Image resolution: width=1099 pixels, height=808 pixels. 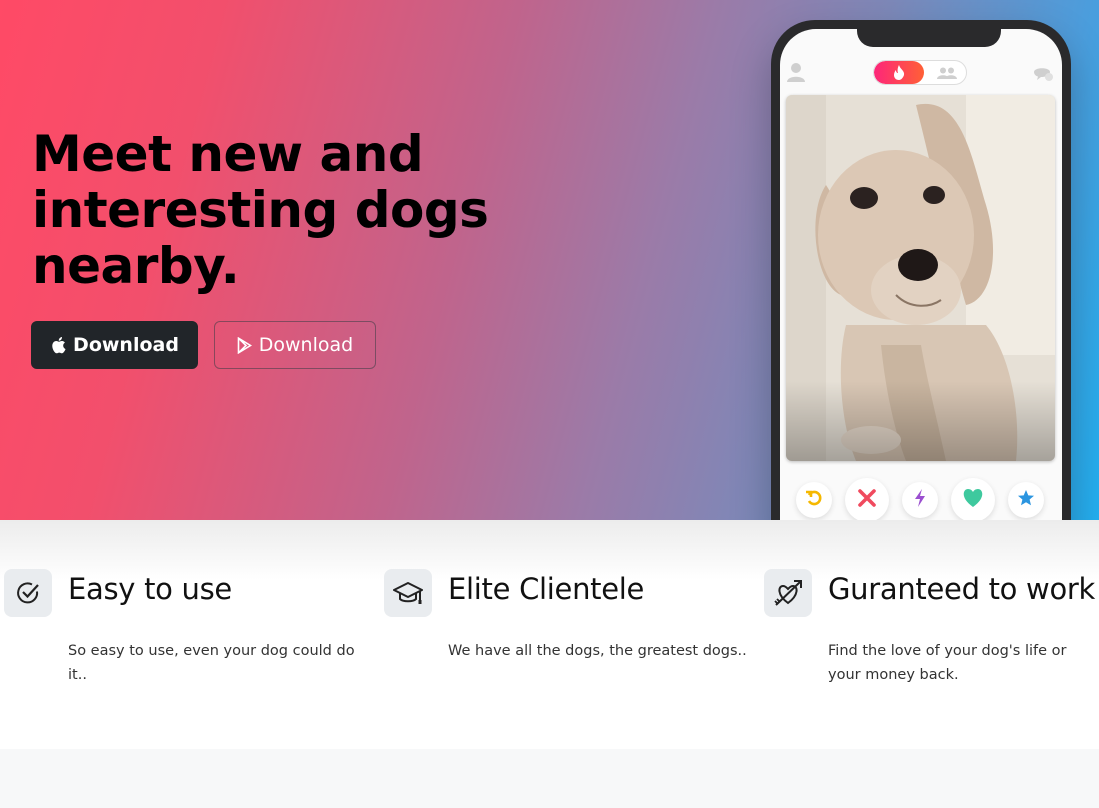 What do you see at coordinates (126, 345) in the screenshot?
I see `apple-download-label: Download` at bounding box center [126, 345].